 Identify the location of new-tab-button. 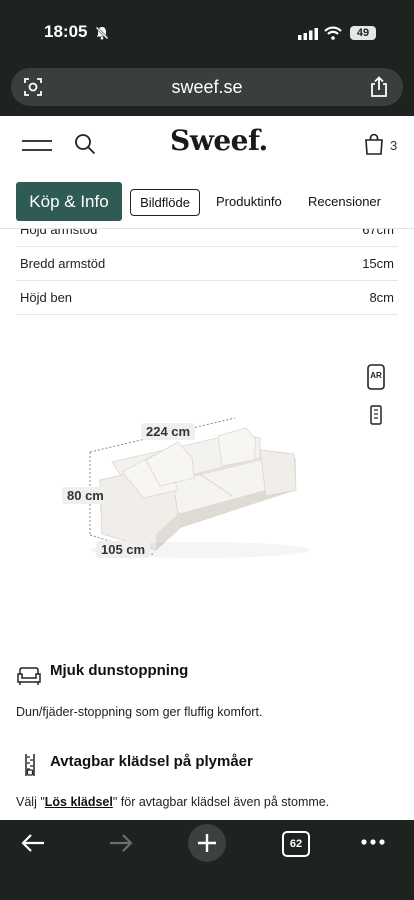
(207, 843).